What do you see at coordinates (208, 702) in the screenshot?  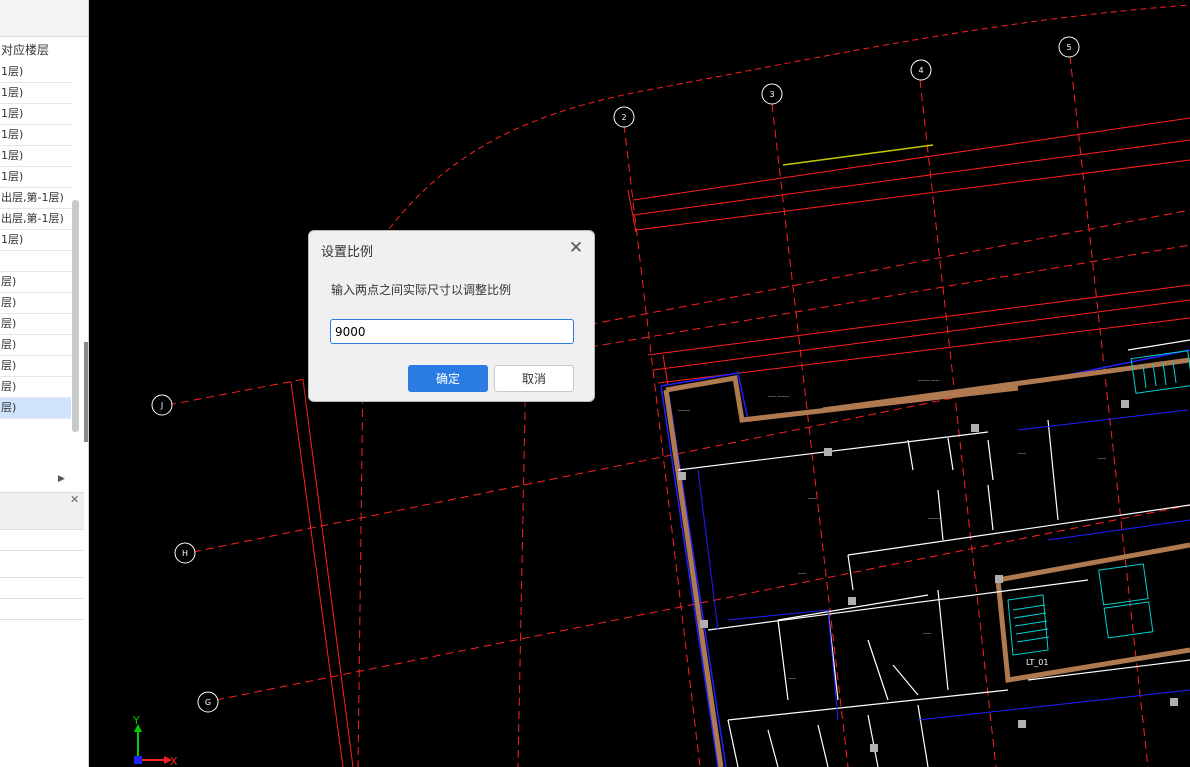 I see `axis-label-G: G` at bounding box center [208, 702].